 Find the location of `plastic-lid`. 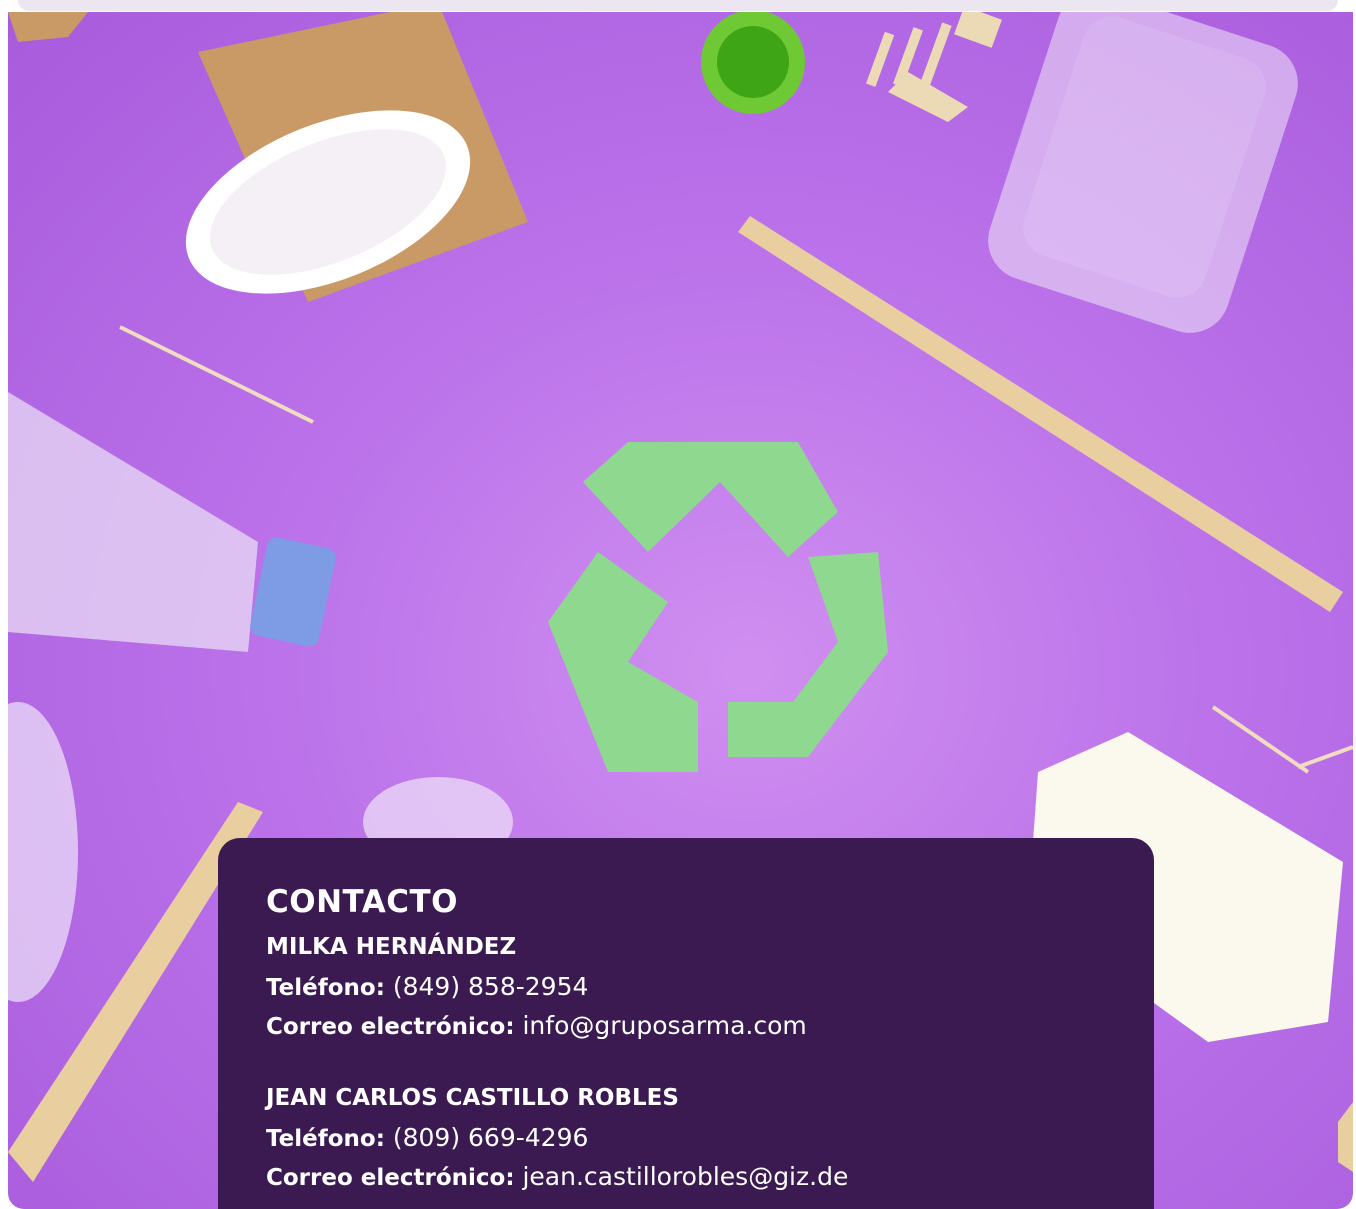

plastic-lid is located at coordinates (43, 852).